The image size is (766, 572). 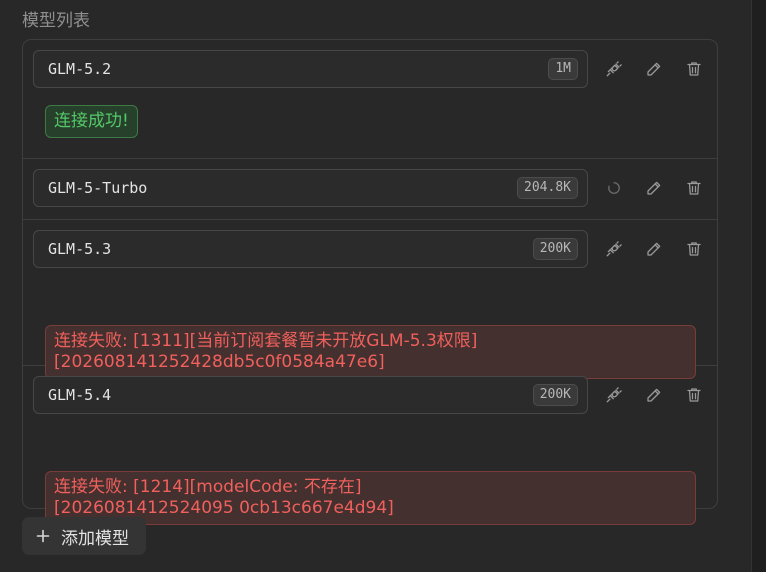 I want to click on add-model-label: 添加模型, so click(x=95, y=538).